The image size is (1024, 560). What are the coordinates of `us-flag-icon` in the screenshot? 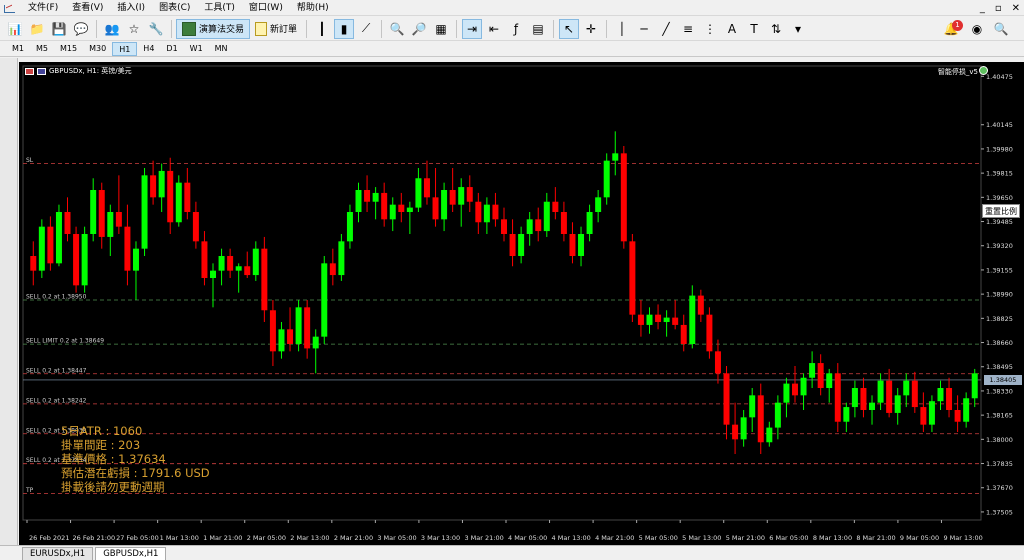 It's located at (41, 71).